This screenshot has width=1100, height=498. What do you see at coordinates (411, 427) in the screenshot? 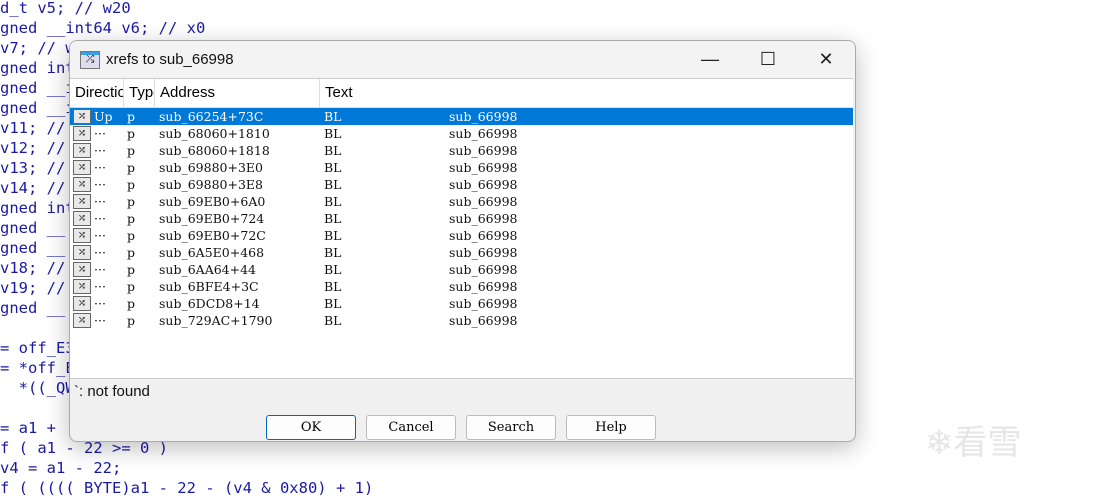
I see `cancel-button: Cancel` at bounding box center [411, 427].